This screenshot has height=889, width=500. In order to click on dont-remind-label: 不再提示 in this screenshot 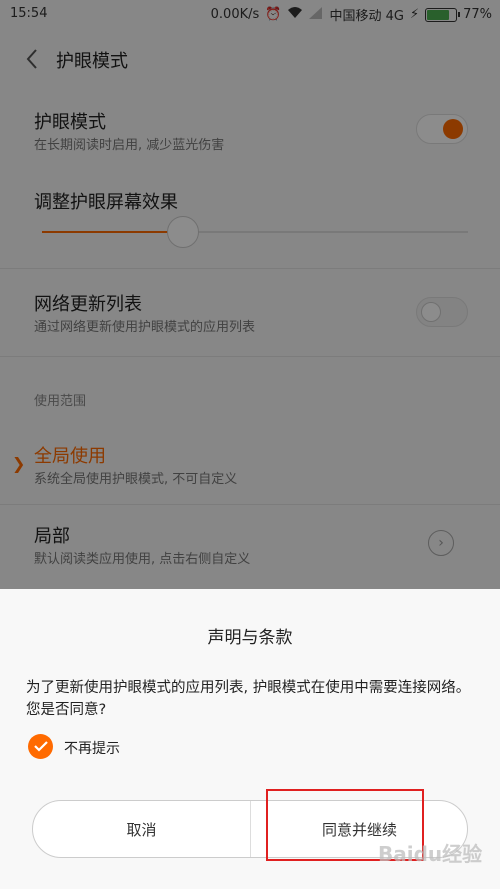, I will do `click(92, 748)`.